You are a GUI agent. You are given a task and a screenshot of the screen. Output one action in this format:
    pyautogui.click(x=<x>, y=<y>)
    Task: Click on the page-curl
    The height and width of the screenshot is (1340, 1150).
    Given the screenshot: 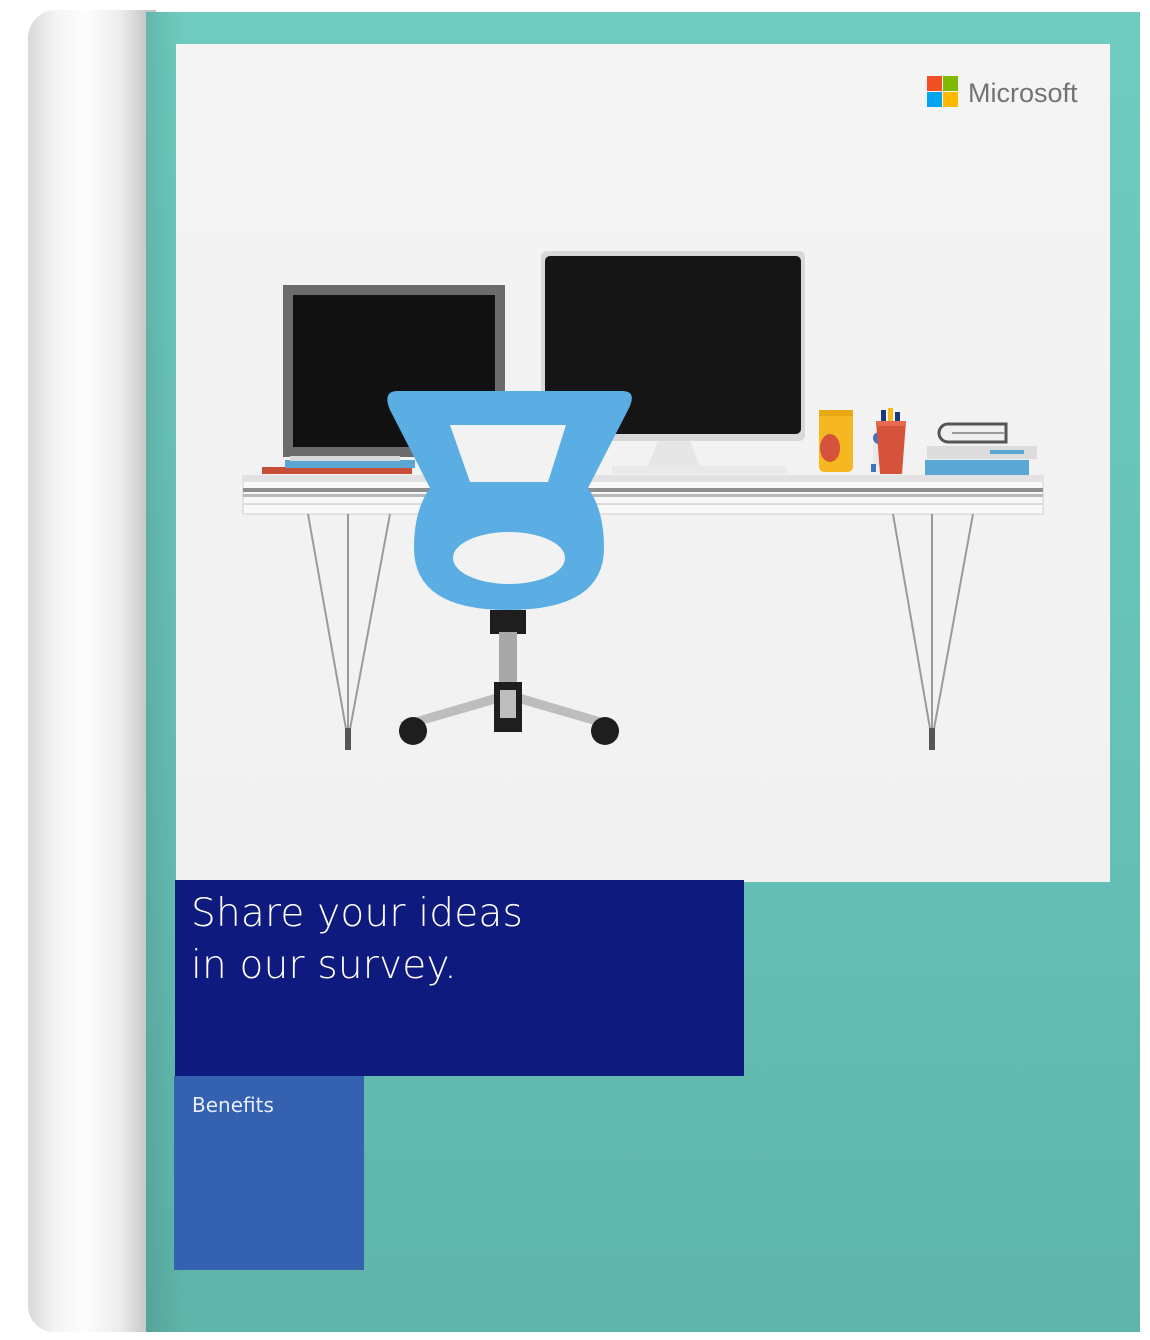 What is the action you would take?
    pyautogui.click(x=92, y=671)
    